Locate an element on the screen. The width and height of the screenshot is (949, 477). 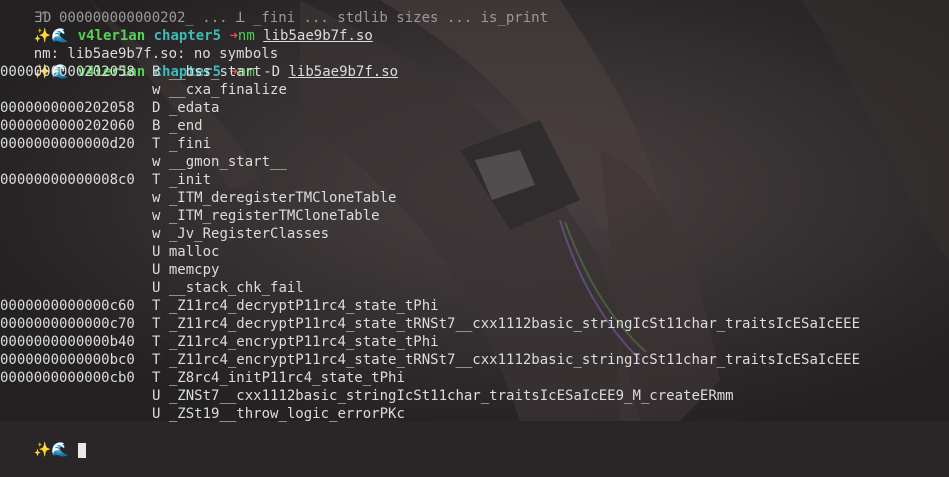
symbol-row: w _ITM_registerTMCloneTable is located at coordinates (474, 216).